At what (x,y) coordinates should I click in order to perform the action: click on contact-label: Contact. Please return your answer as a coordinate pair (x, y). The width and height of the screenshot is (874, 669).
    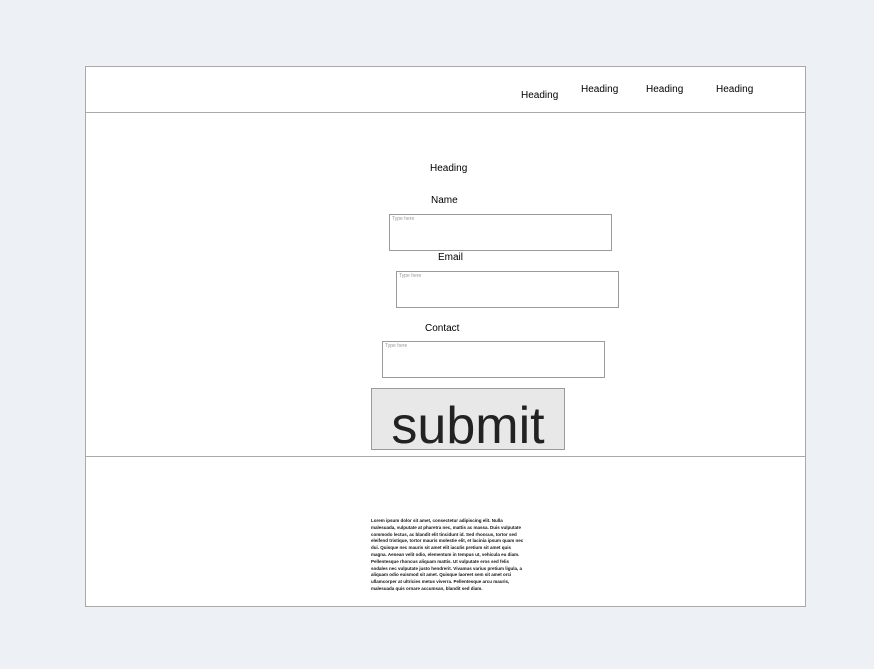
    Looking at the image, I should click on (442, 328).